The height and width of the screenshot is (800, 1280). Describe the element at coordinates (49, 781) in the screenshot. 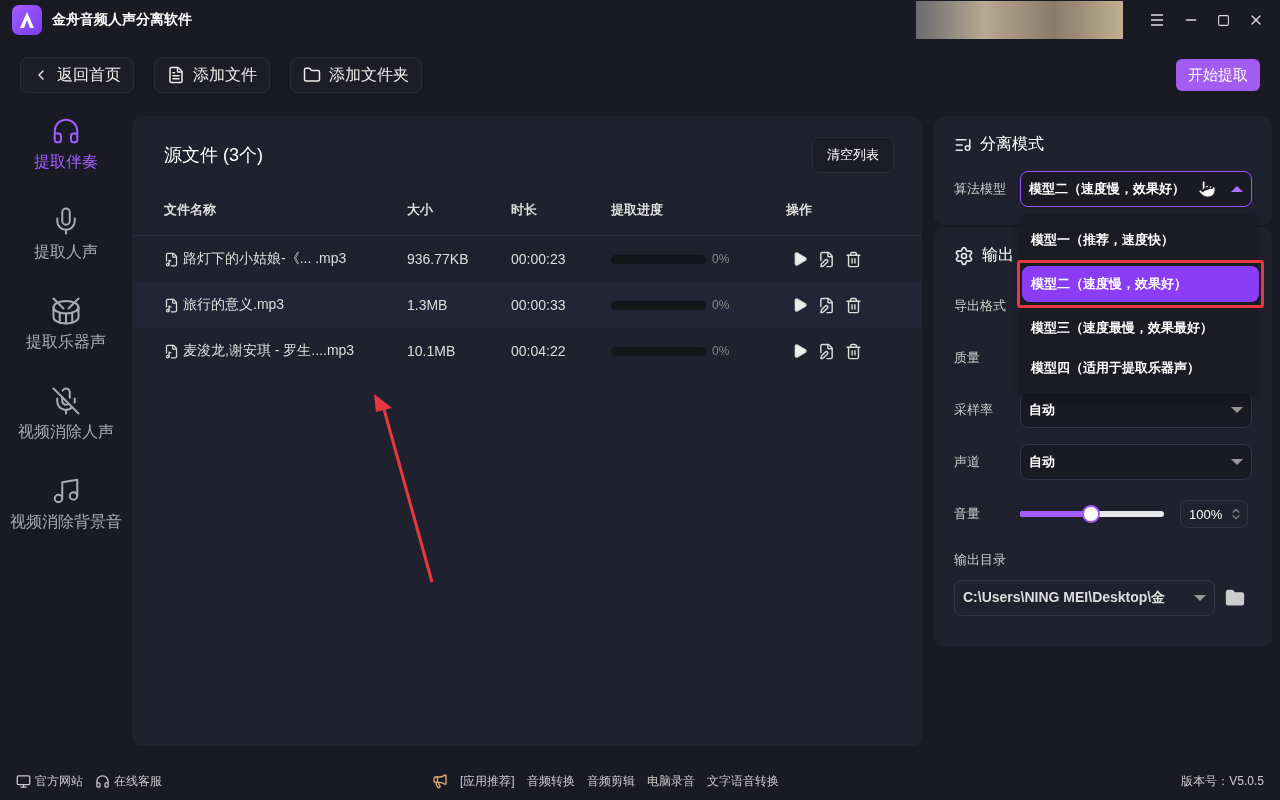

I see `website-link: 官方网站` at that location.